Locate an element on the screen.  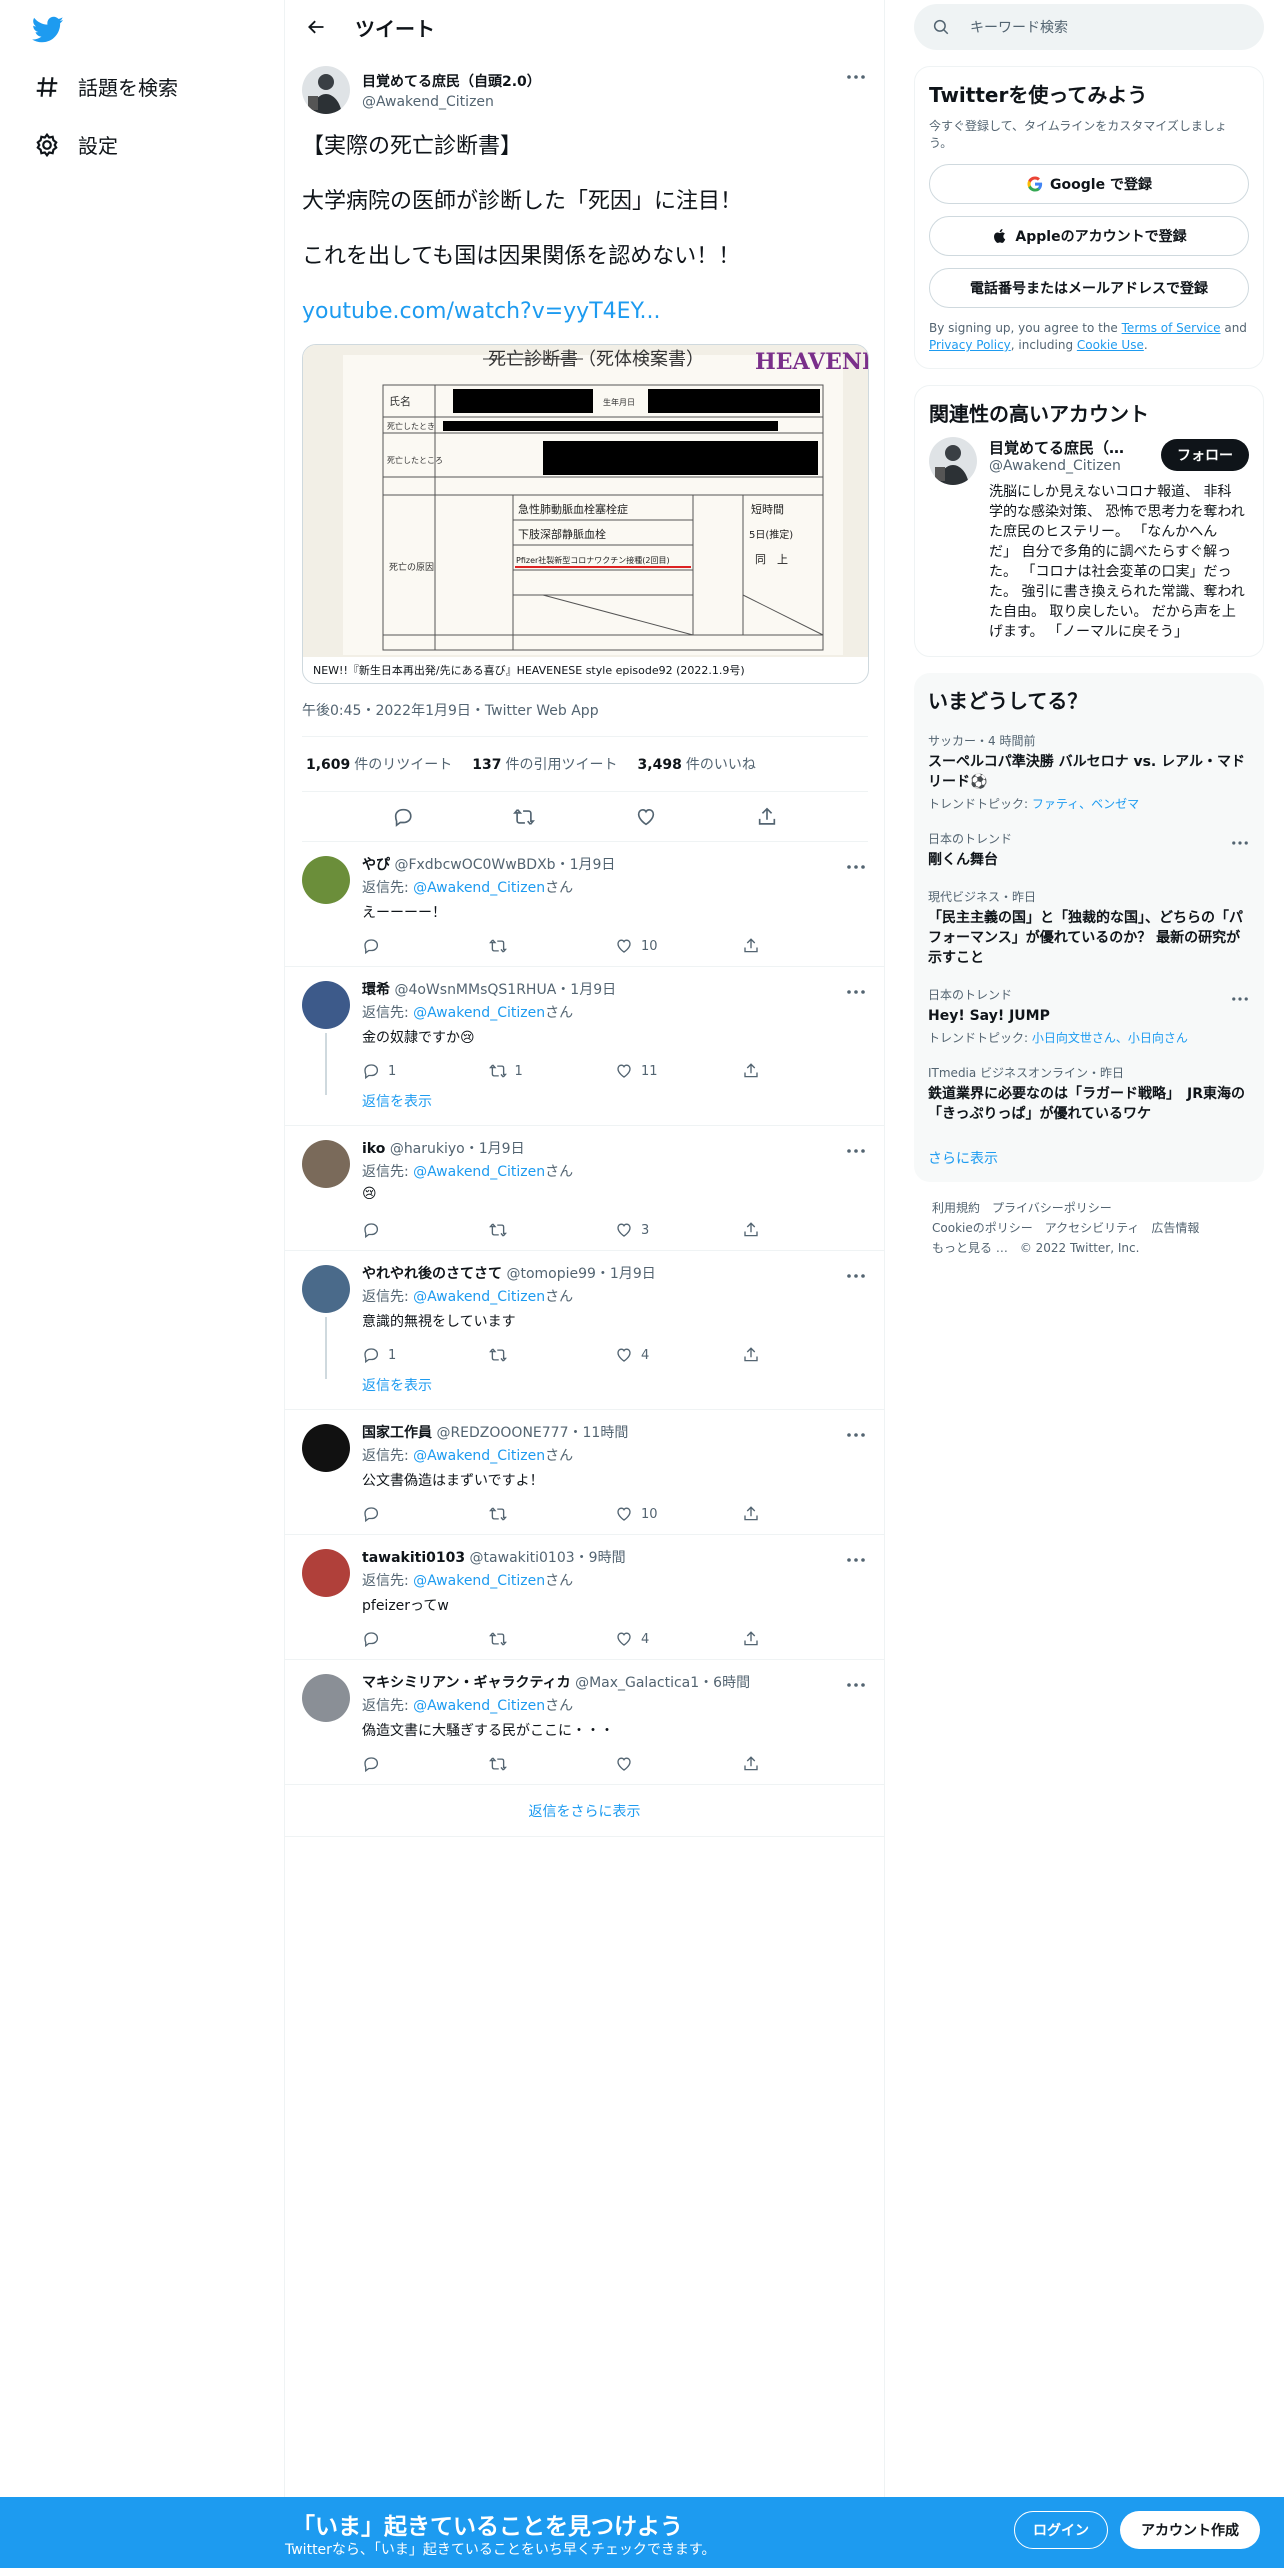
footer-link: Cookieのポリシー is located at coordinates (982, 1228).